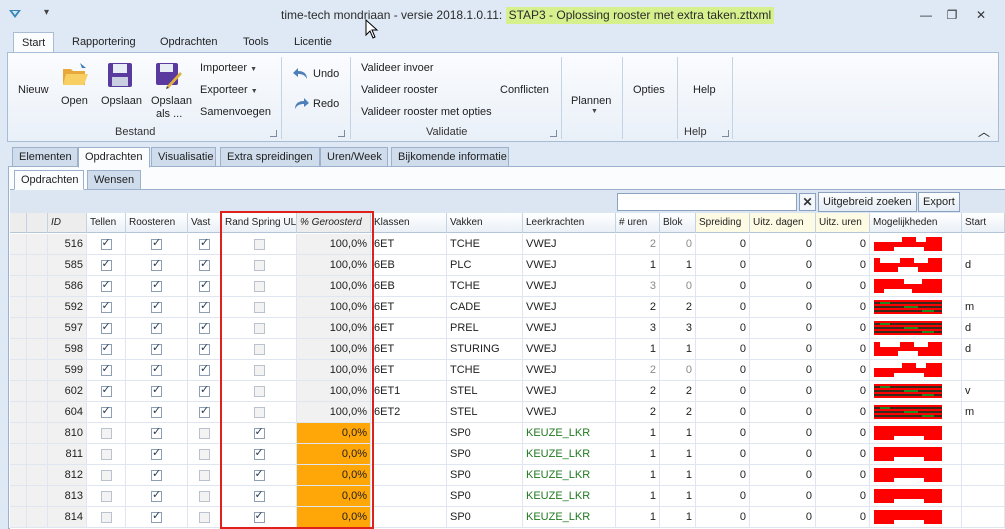  I want to click on table-row: 597 ✓ ✓ ✓ 100,0% 6ET PREL VWEJ 3 3 0 0 0 d, so click(507, 328).